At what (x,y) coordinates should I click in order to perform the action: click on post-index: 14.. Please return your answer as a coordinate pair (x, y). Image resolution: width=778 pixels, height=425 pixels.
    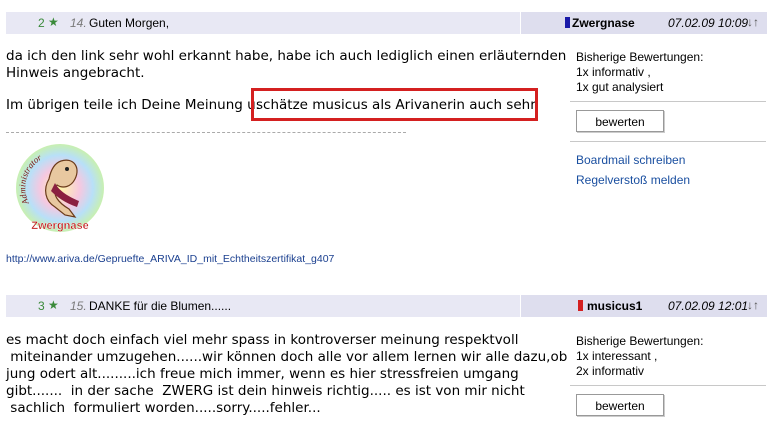
    Looking at the image, I should click on (78, 23).